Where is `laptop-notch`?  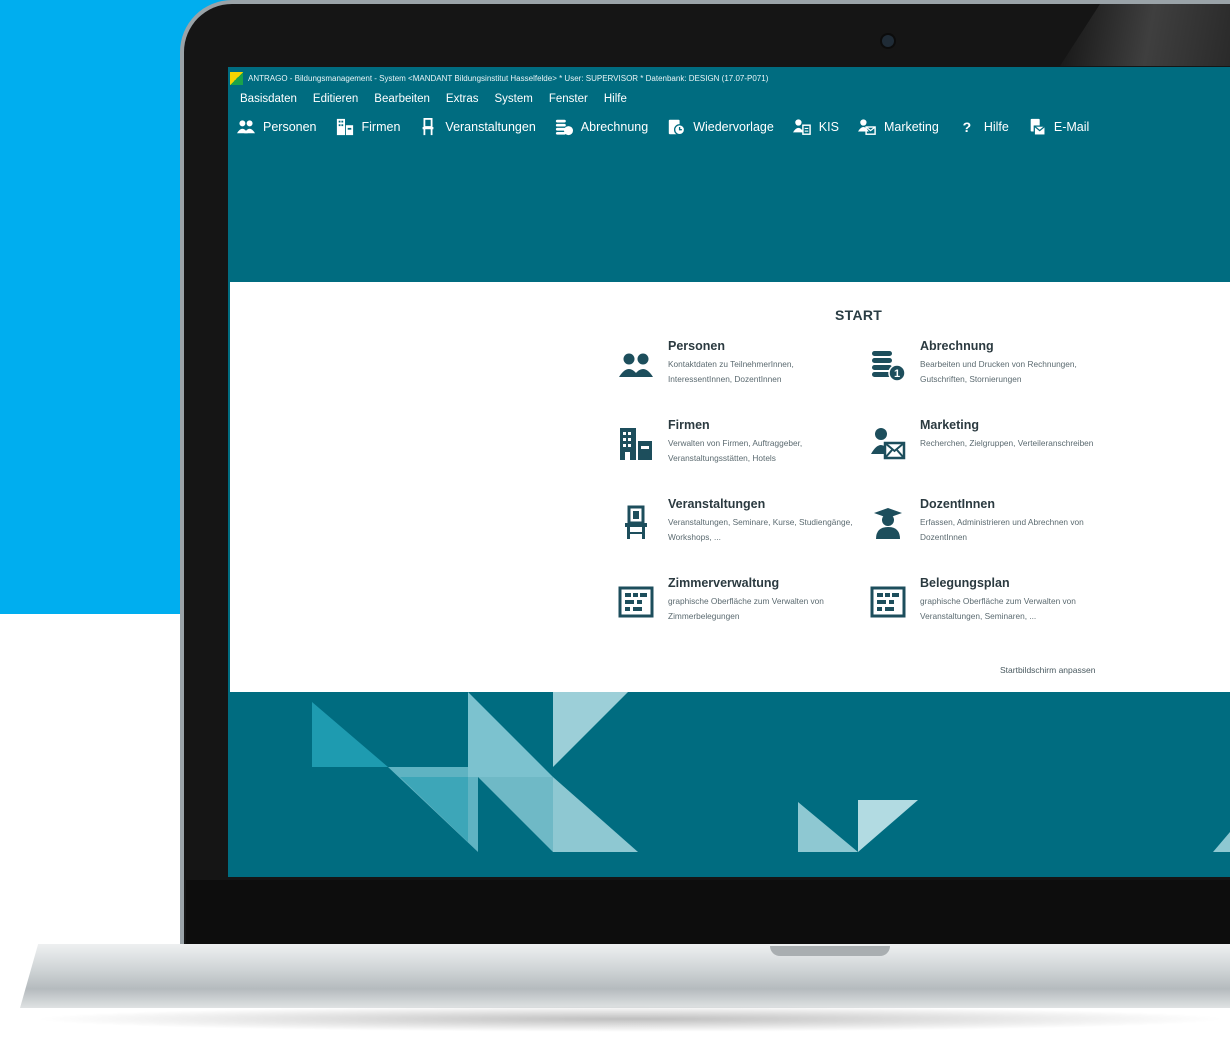 laptop-notch is located at coordinates (830, 951).